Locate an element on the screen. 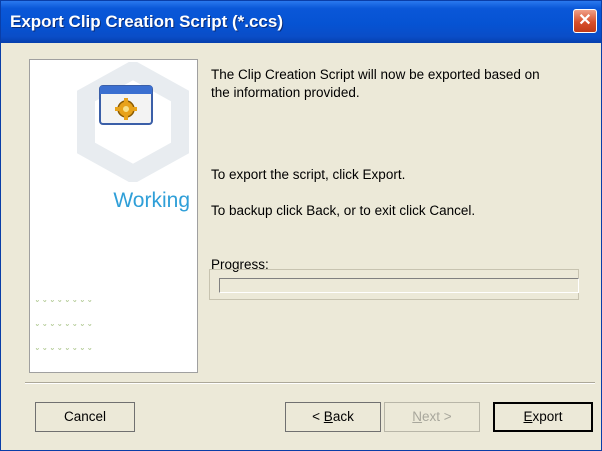  back-button: < Back is located at coordinates (333, 417).